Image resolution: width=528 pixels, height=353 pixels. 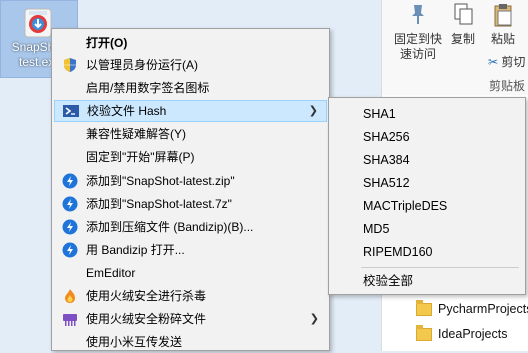 I want to click on clipboard-group-label: 剪贴板, so click(x=507, y=86).